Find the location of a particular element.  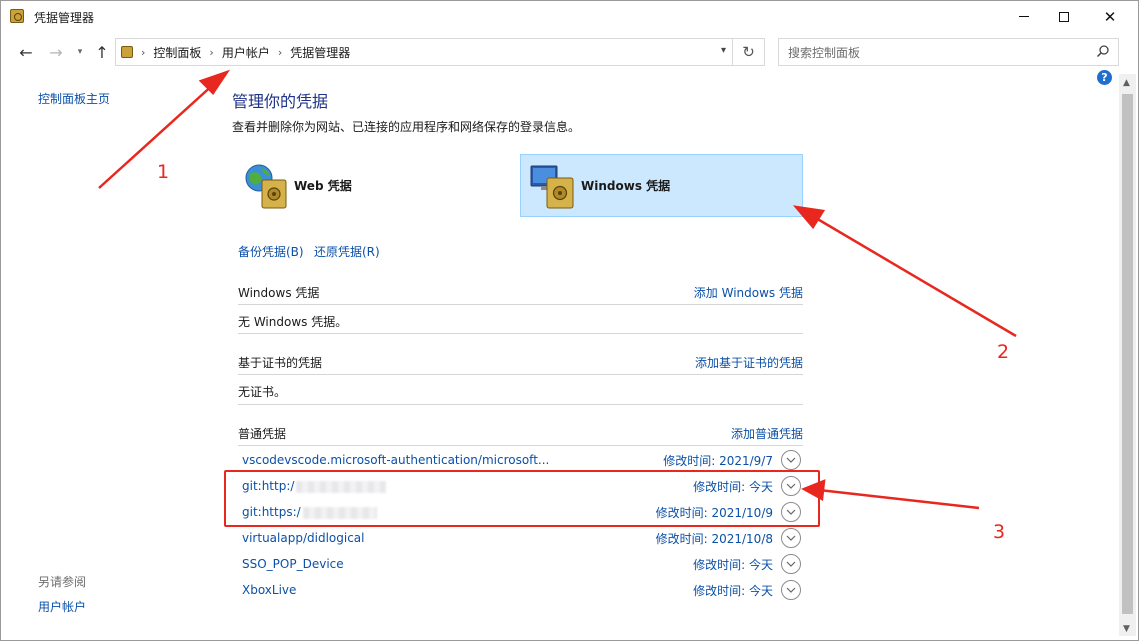

search-input: 搜索控制面板 is located at coordinates (948, 52).